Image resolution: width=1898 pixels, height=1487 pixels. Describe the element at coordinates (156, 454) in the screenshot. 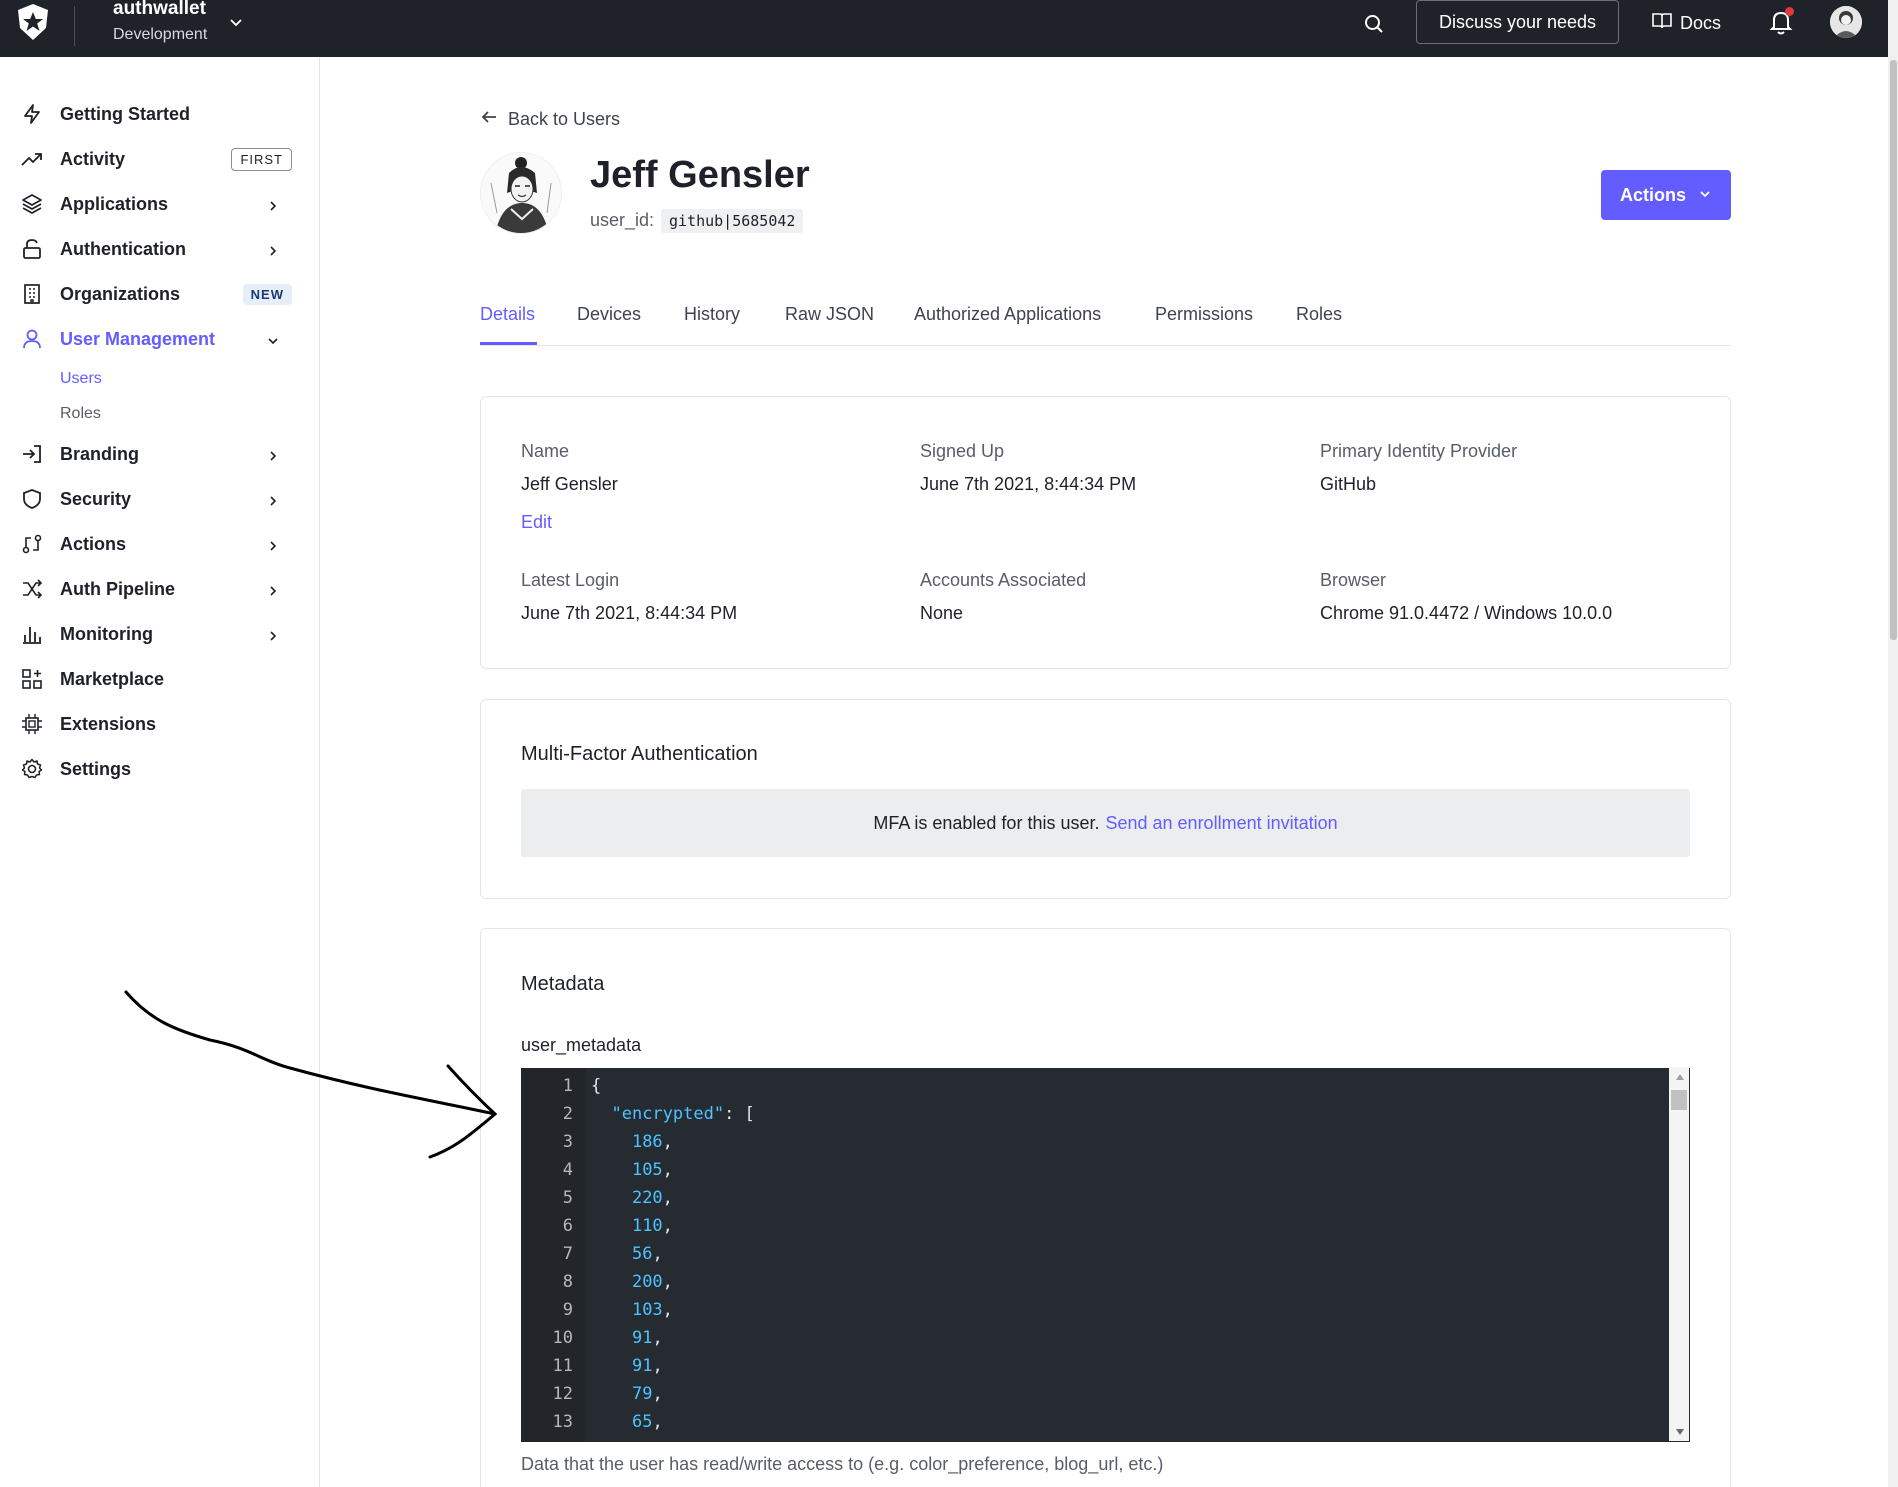

I see `sidebar-item-branding: Branding` at that location.